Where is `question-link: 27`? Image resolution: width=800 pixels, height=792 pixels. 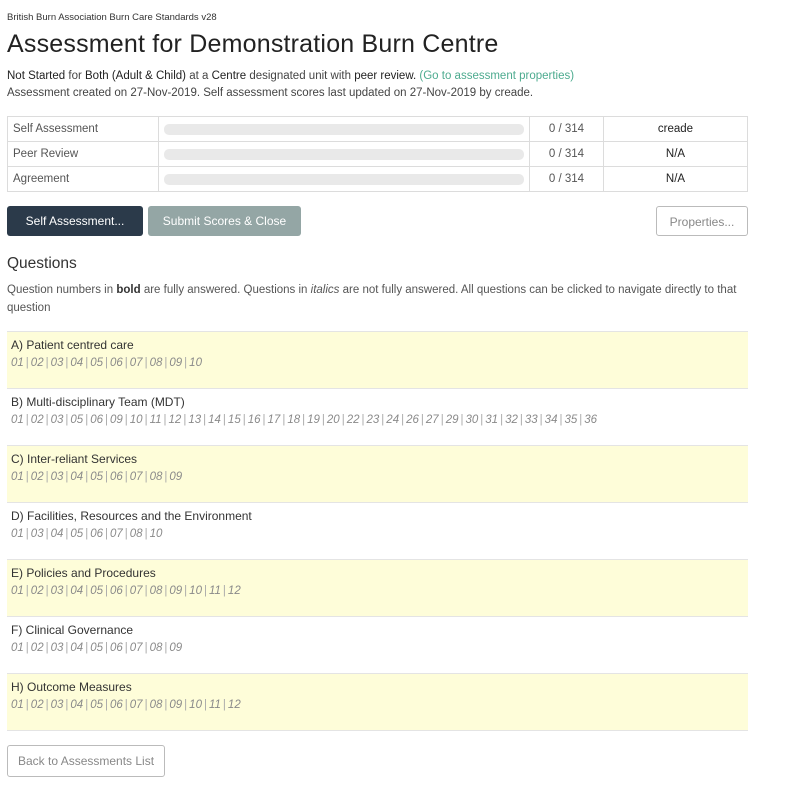 question-link: 27 is located at coordinates (432, 420).